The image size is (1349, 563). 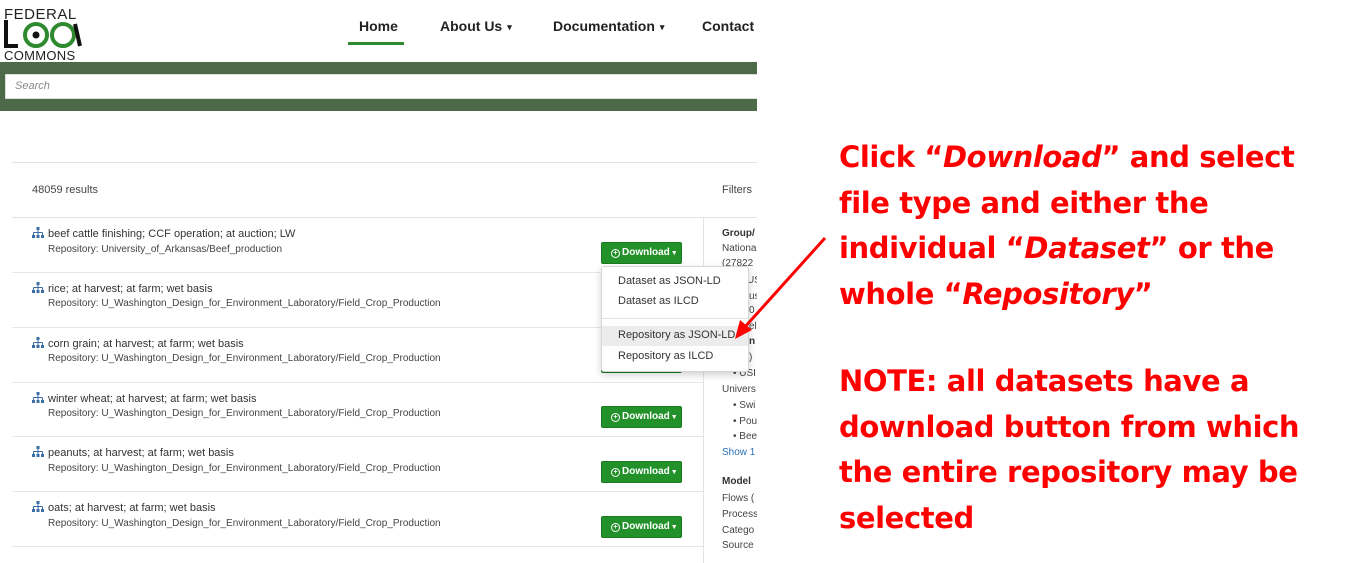 I want to click on annotation-text: Click “, so click(x=891, y=157).